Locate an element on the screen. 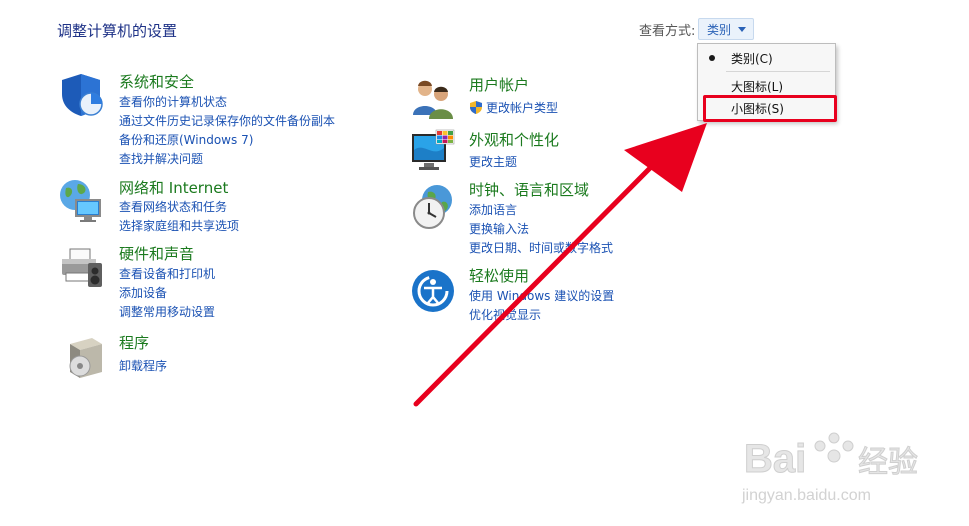 The height and width of the screenshot is (526, 969). svg-text: 经验 is located at coordinates (888, 462).